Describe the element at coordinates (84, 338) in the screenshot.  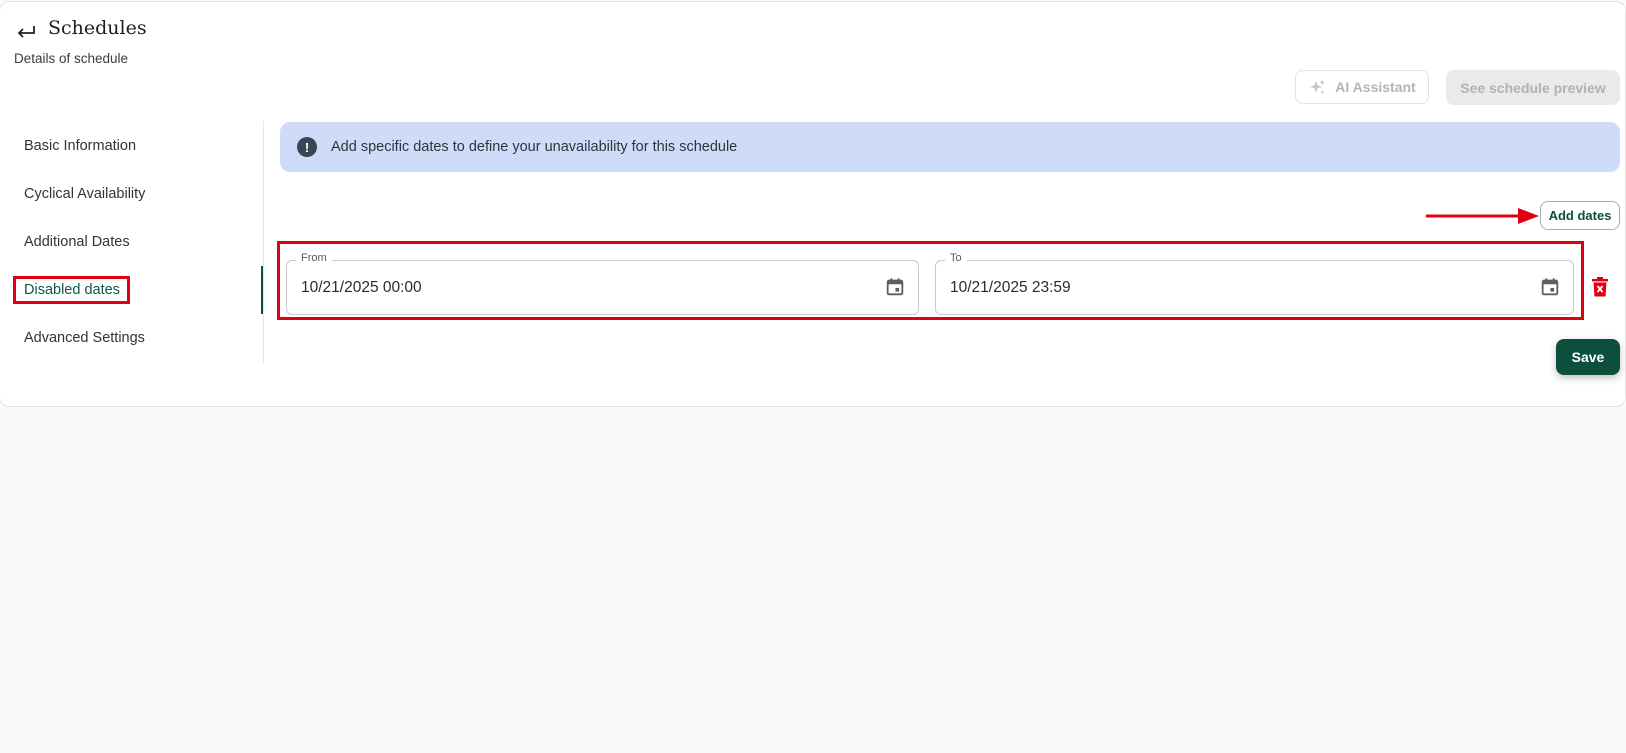
I see `sidebar-item-advanced-settings: Advanced Settings` at that location.